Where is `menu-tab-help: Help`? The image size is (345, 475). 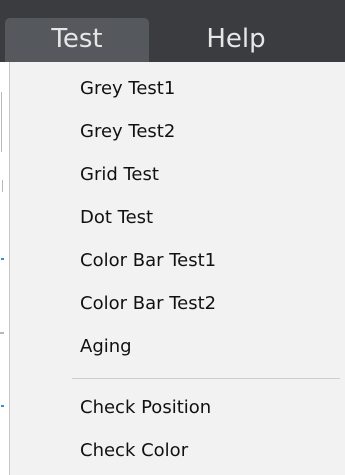 menu-tab-help: Help is located at coordinates (236, 40).